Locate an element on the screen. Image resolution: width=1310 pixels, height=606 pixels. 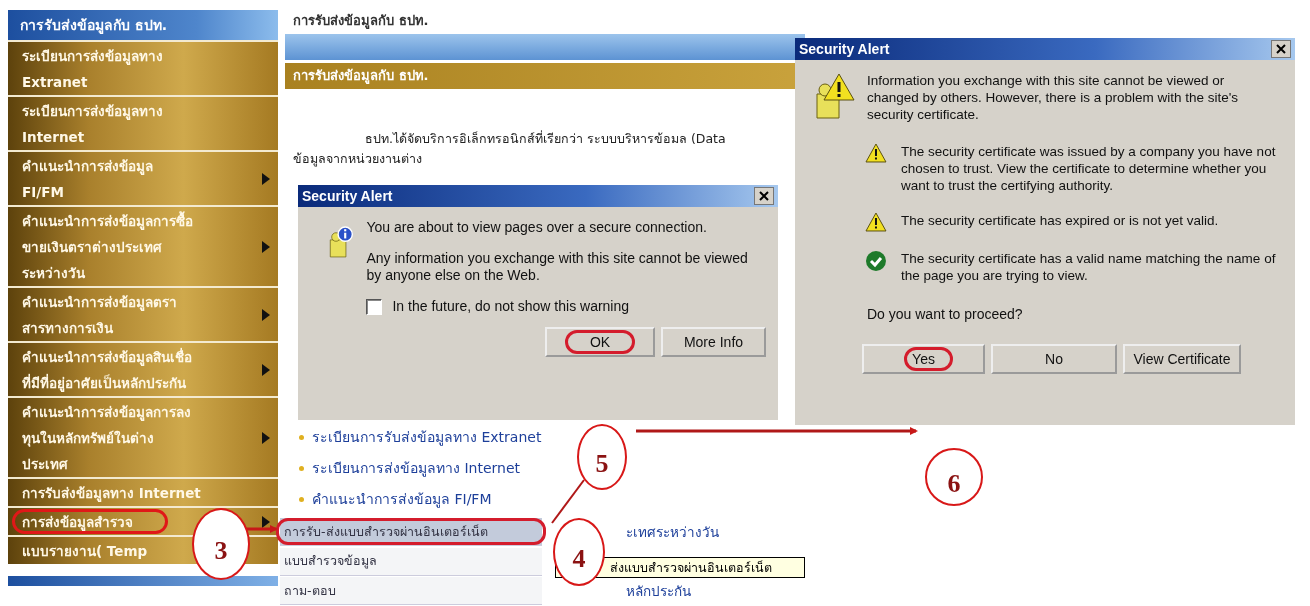
link: ระเบียนการรับส่งข้อมูลทาง Extranet is located at coordinates (427, 437).